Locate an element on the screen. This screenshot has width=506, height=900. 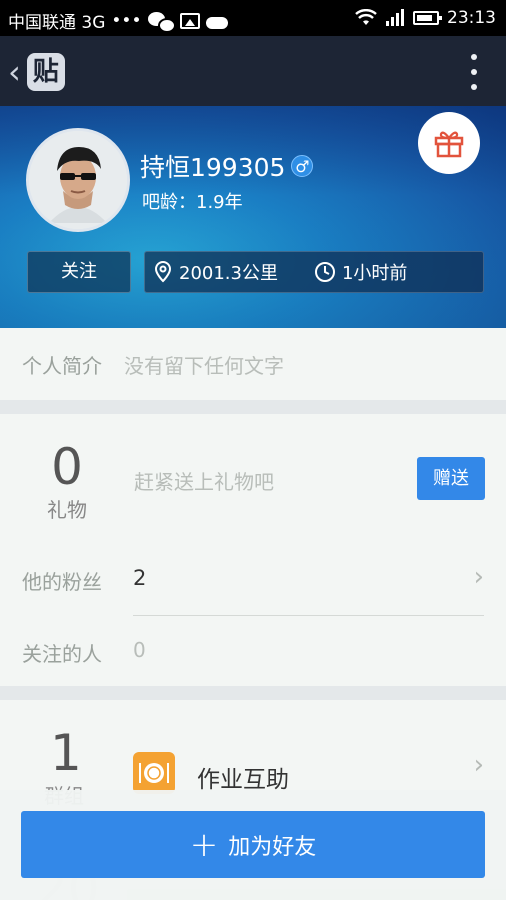
avatar is located at coordinates (78, 180).